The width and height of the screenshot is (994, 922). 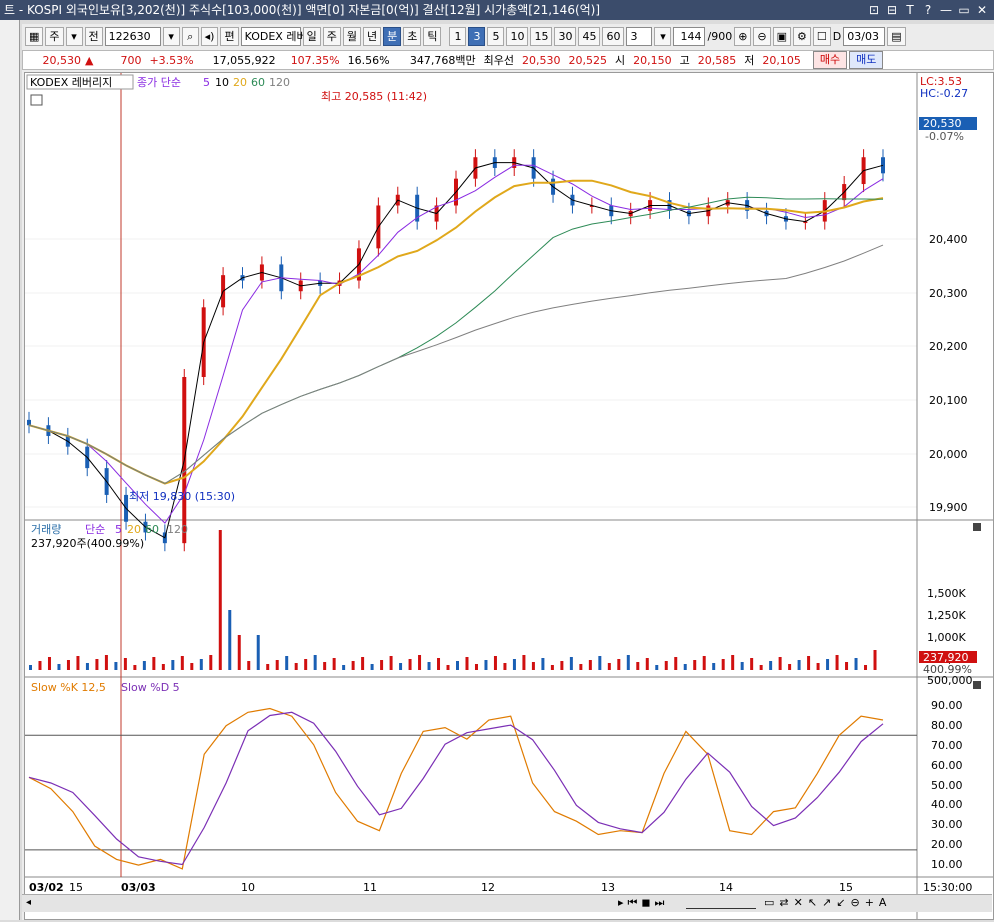 What do you see at coordinates (781, 60) in the screenshot?
I see `low-price: 20,105` at bounding box center [781, 60].